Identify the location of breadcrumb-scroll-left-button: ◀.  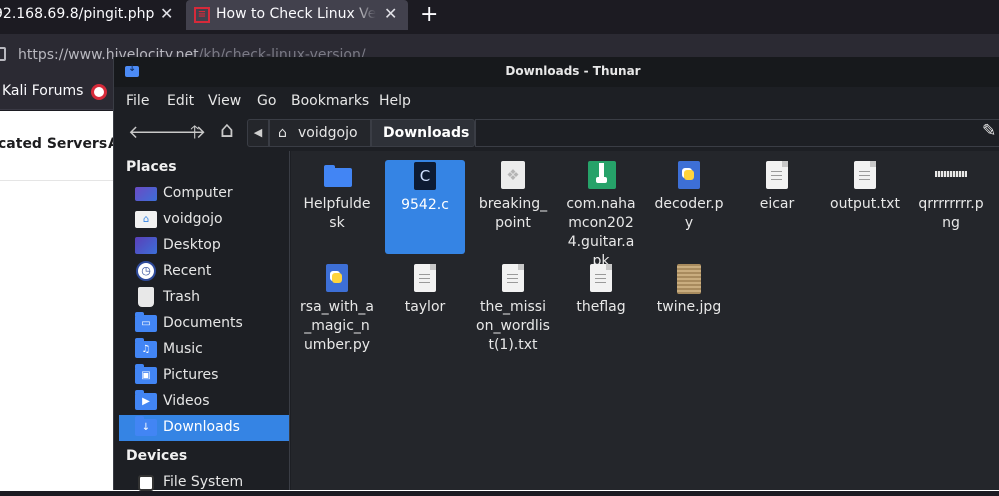
(258, 133).